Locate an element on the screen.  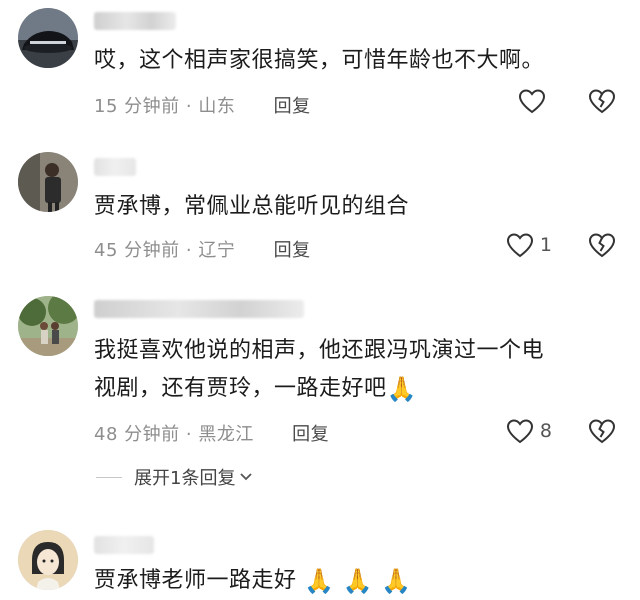
divider is located at coordinates (109, 477).